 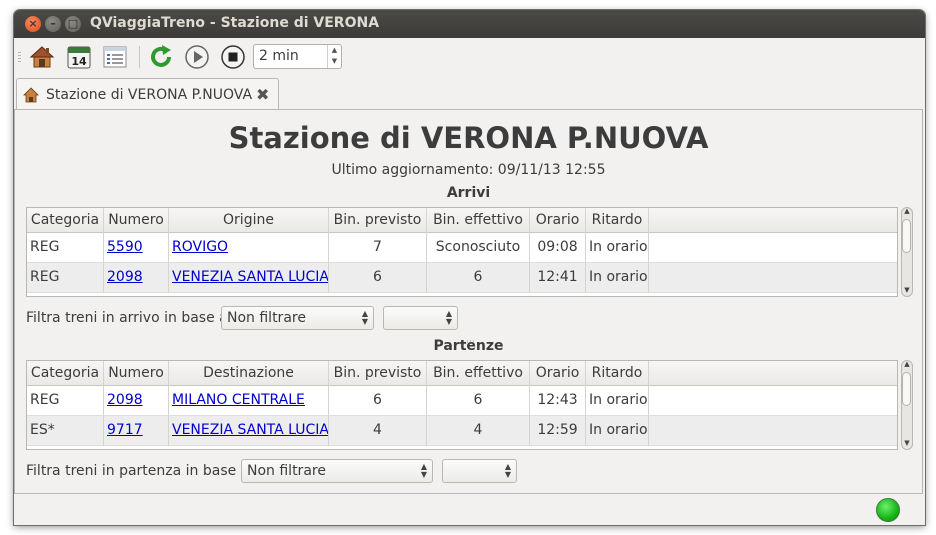 I want to click on departures-filter-value: Non filtrare, so click(x=286, y=471).